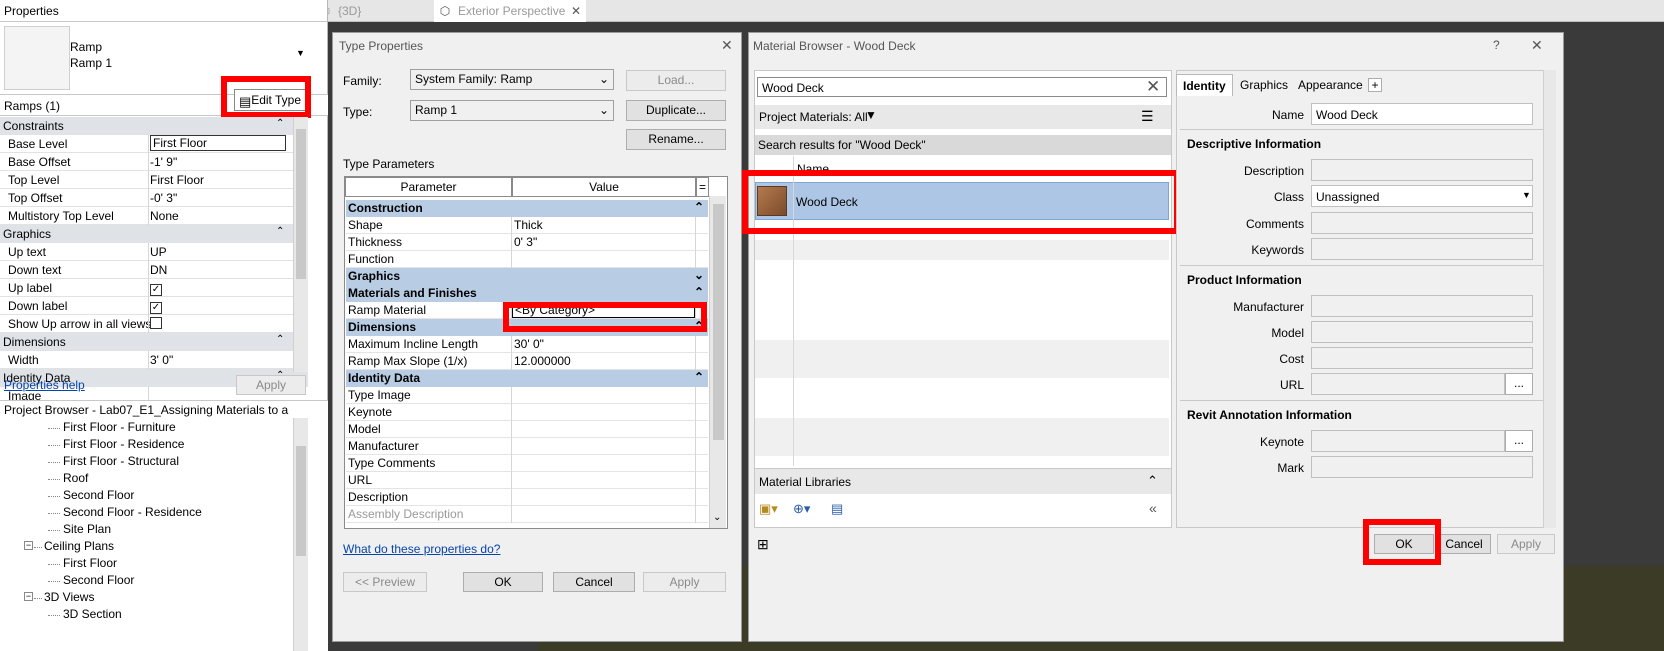 The image size is (1664, 651). What do you see at coordinates (1496, 45) in the screenshot?
I see `help-icon: ?` at bounding box center [1496, 45].